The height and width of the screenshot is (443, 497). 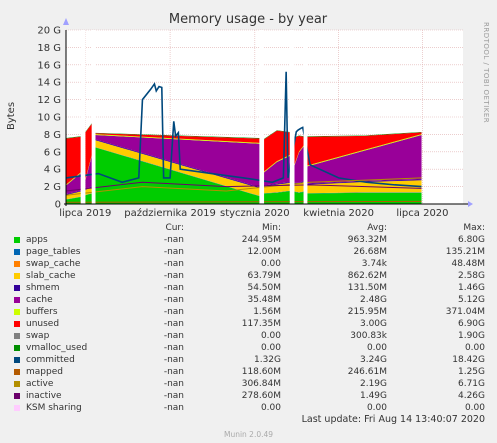 I want to click on legend-row-mapped: mapped -nan 118.60M 246.61M 1.25G, so click(x=248, y=372).